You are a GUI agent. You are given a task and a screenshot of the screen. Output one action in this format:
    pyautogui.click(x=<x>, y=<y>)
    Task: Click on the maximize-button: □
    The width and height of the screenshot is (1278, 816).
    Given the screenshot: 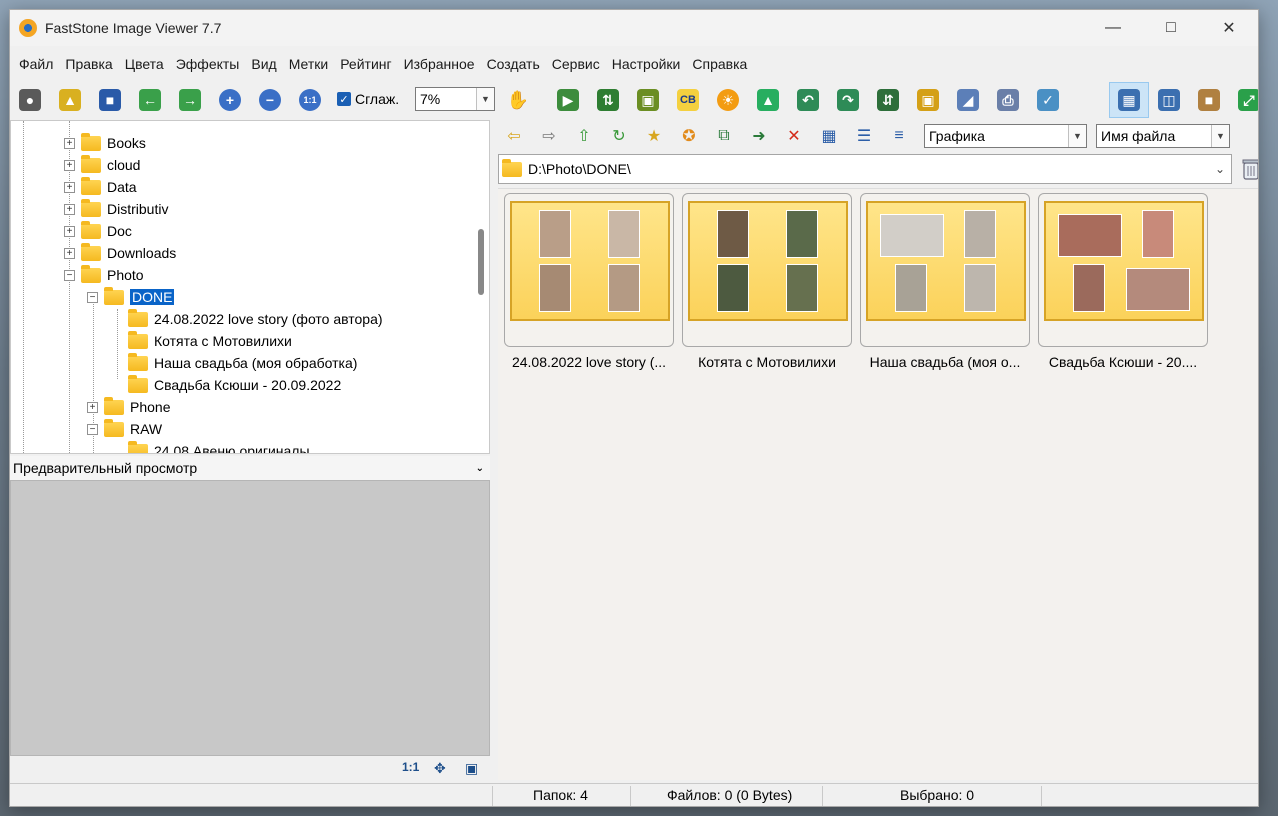 What is the action you would take?
    pyautogui.click(x=1171, y=28)
    